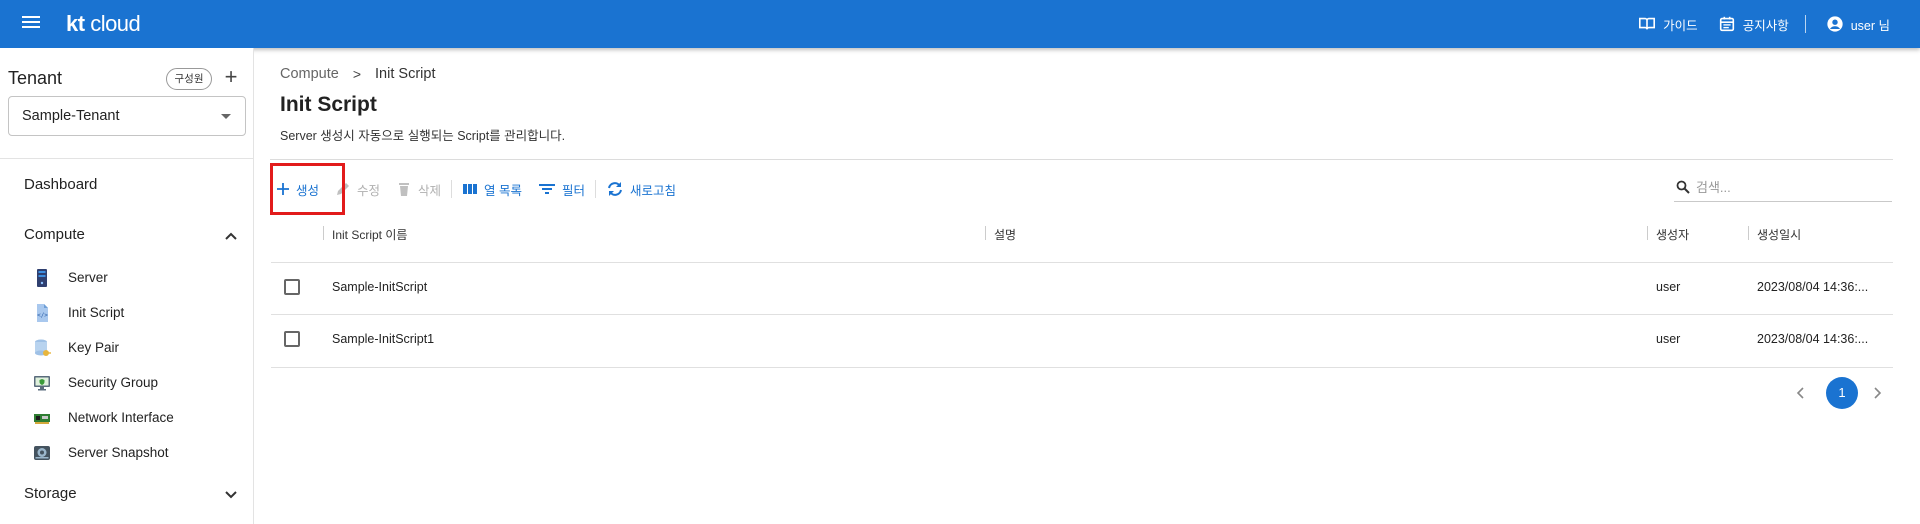 This screenshot has width=1920, height=524. I want to click on guide-link: 가이드, so click(1668, 24).